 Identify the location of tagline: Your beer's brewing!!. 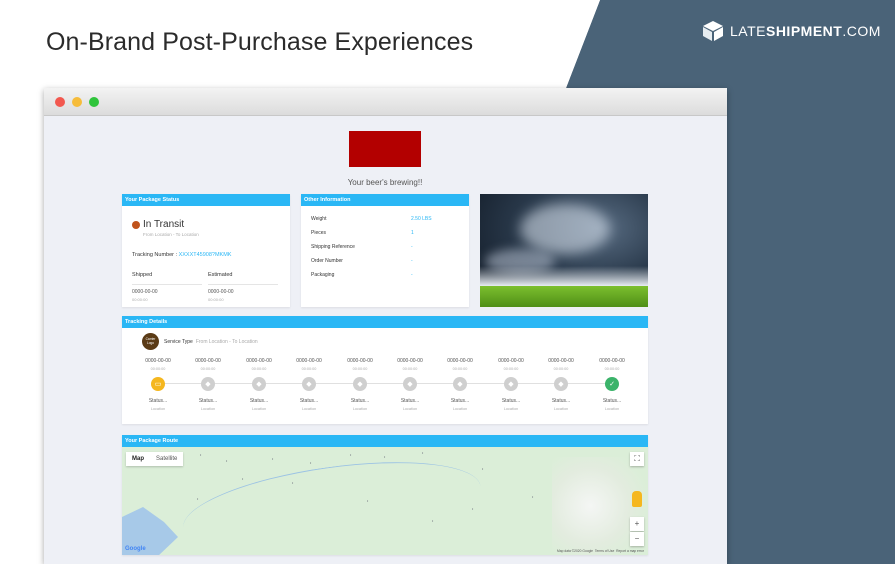
(385, 182).